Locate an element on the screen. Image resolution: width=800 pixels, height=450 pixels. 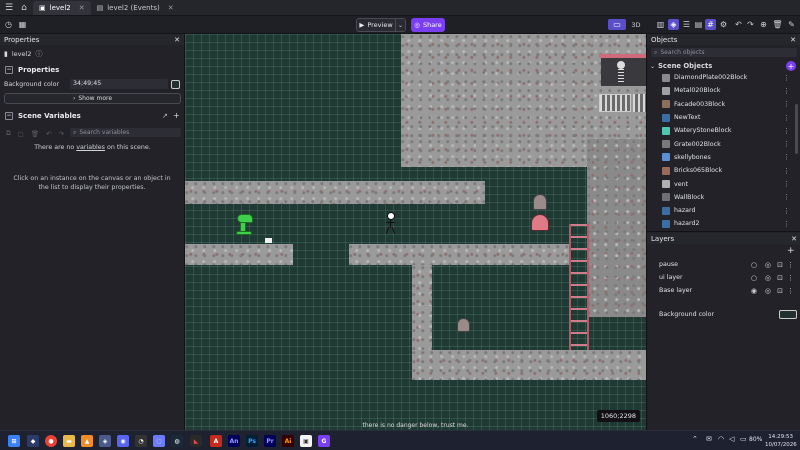
3d-view-button: 3D is located at coordinates (636, 24).